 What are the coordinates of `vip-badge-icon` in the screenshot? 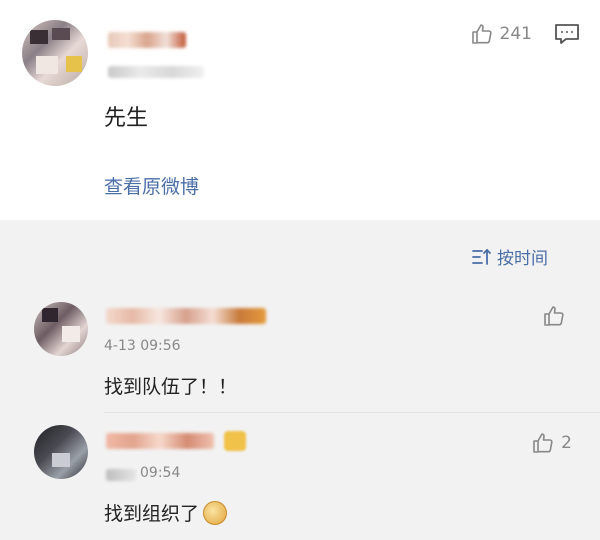 It's located at (235, 441).